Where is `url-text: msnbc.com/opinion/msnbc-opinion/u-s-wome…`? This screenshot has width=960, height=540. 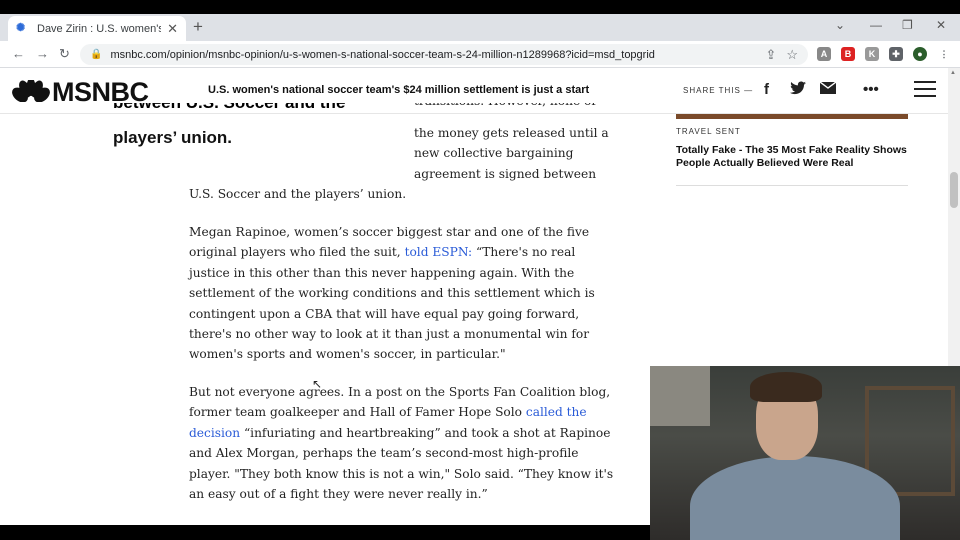 url-text: msnbc.com/opinion/msnbc-opinion/u-s-wome… is located at coordinates (437, 55).